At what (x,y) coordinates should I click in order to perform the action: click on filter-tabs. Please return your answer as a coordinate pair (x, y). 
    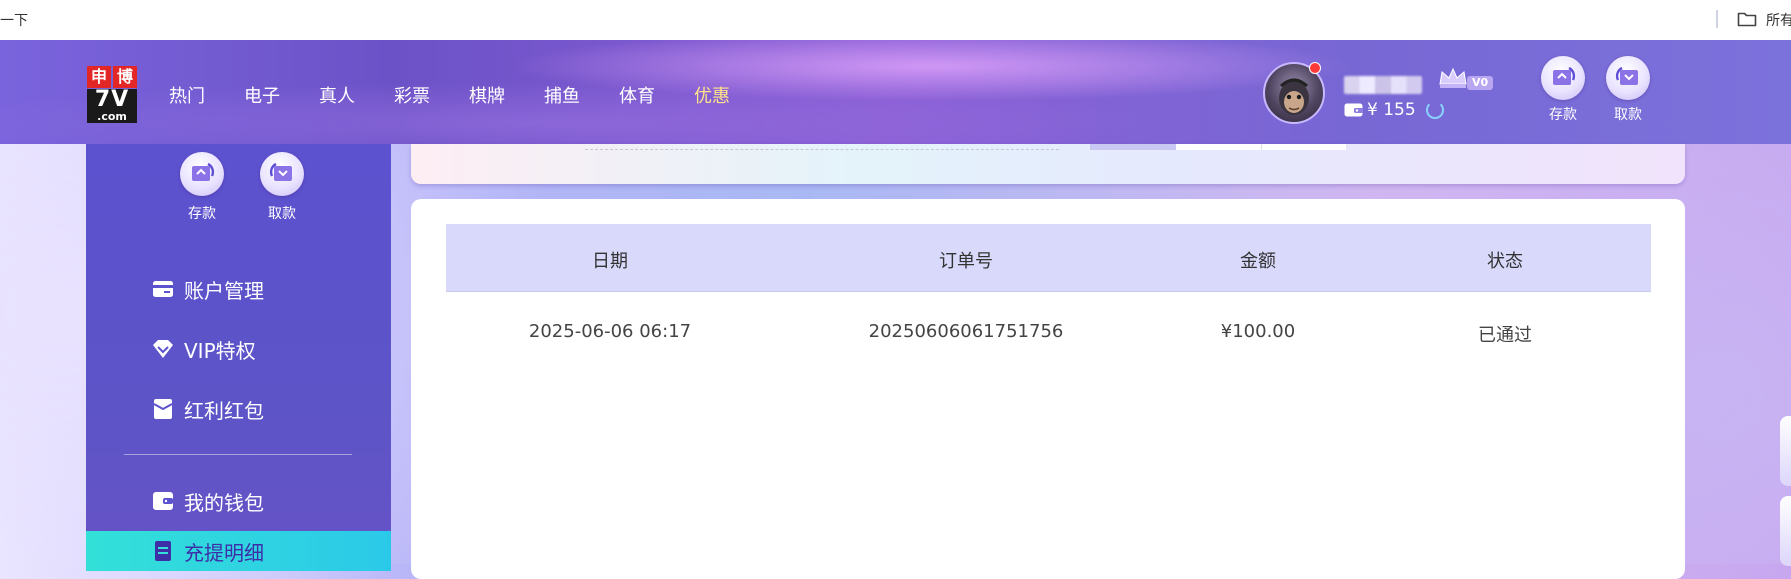
    Looking at the image, I should click on (1218, 147).